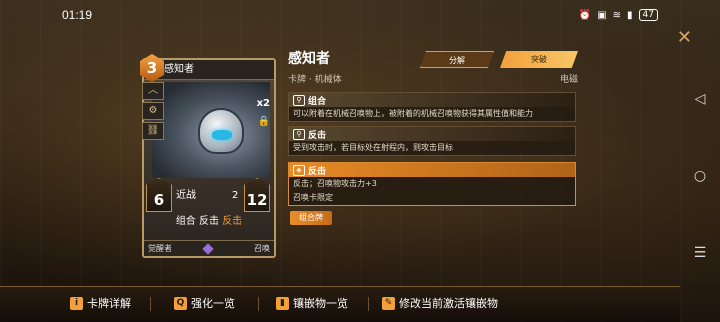 The width and height of the screenshot is (720, 322). Describe the element at coordinates (299, 134) in the screenshot. I see `counter-icon: ⚲` at that location.